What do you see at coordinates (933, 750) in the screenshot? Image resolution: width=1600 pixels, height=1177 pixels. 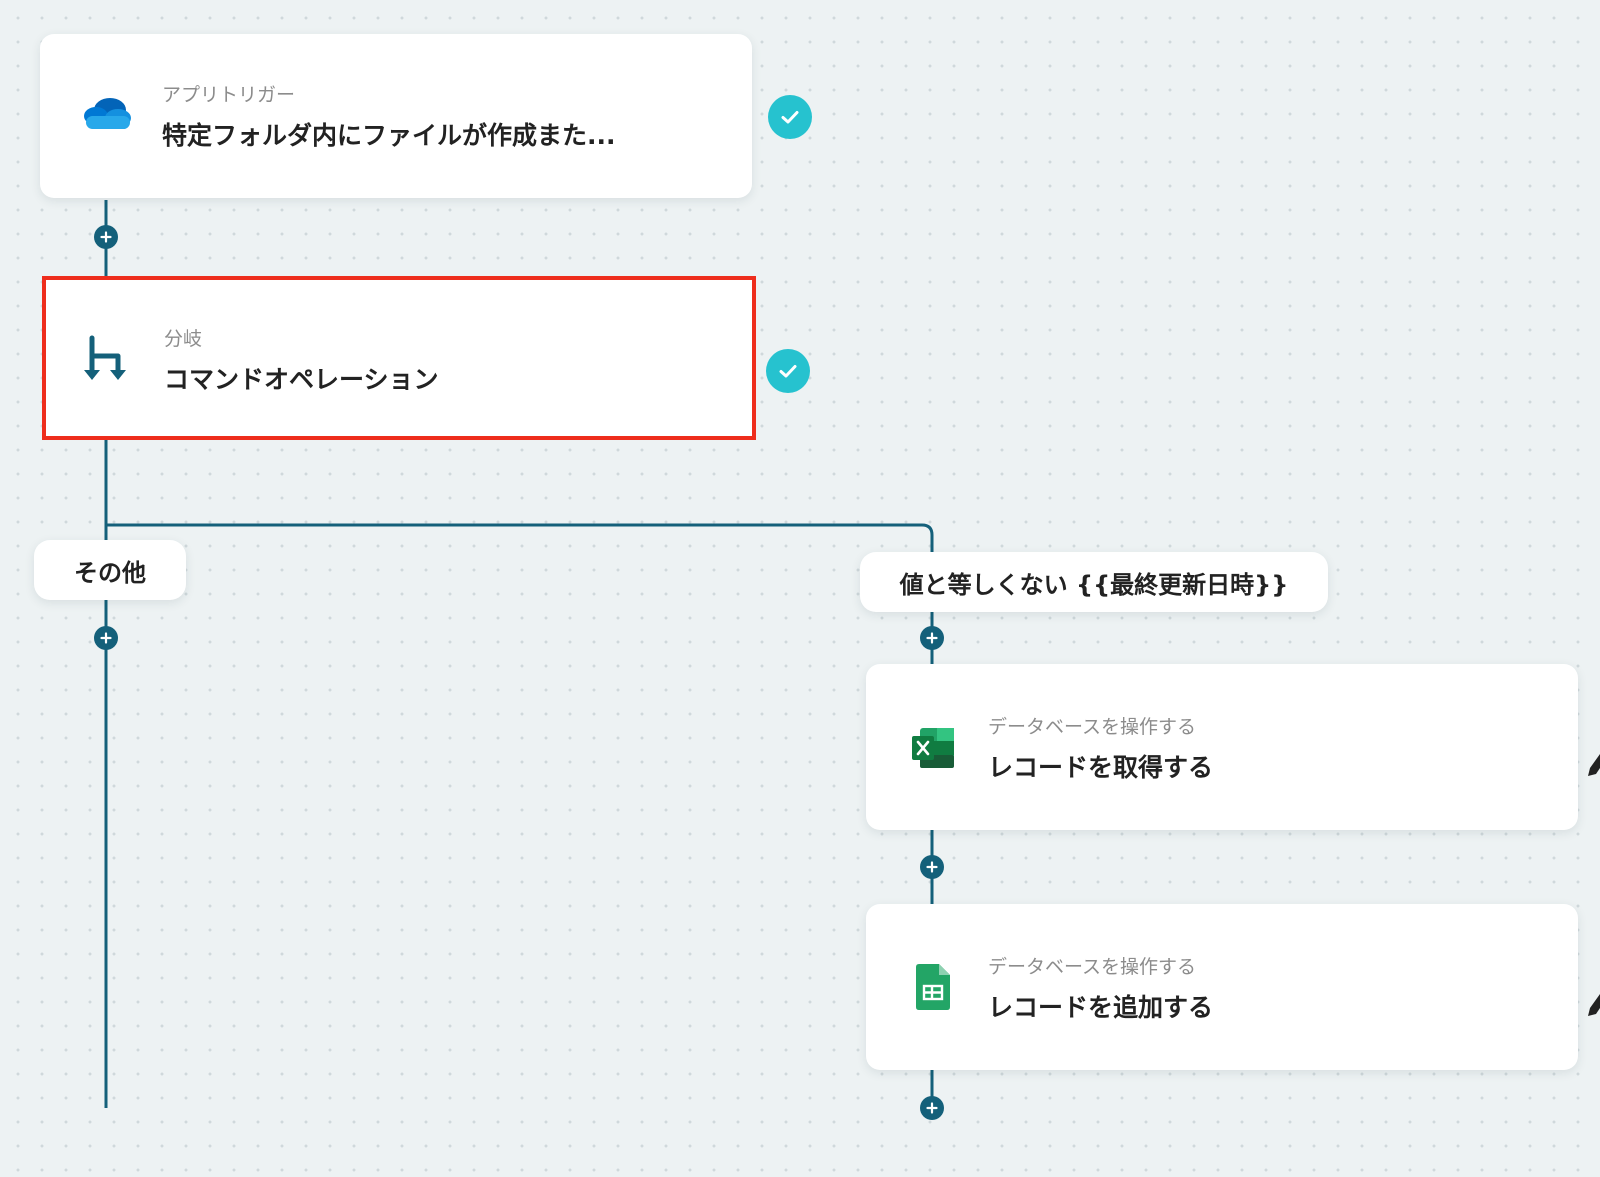 I see `excel-icon` at bounding box center [933, 750].